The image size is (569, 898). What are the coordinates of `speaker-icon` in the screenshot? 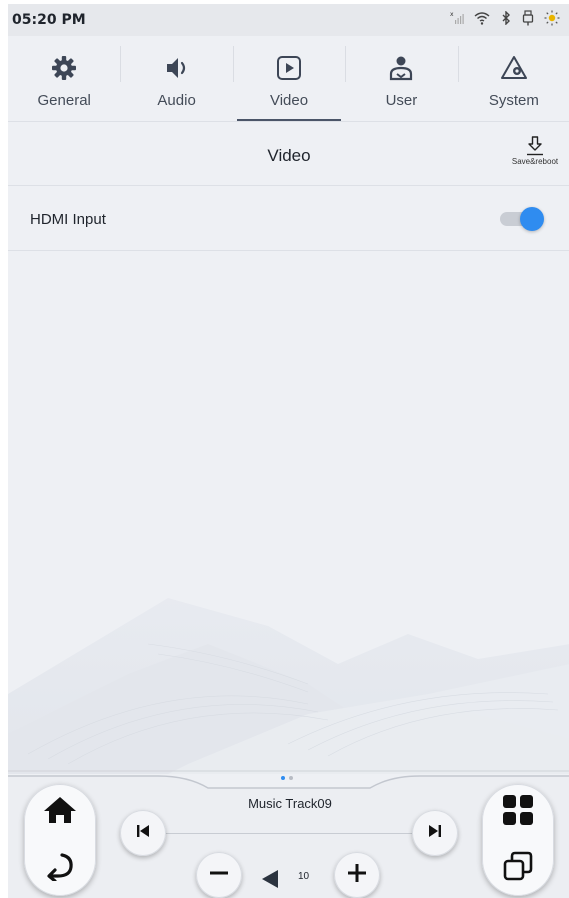 It's located at (177, 68).